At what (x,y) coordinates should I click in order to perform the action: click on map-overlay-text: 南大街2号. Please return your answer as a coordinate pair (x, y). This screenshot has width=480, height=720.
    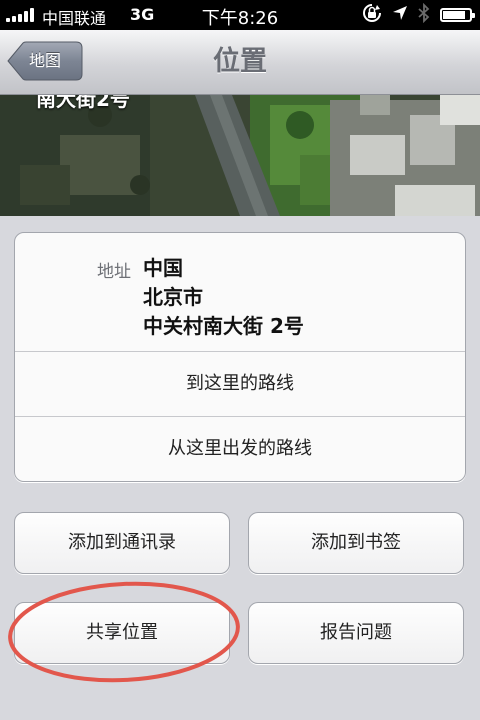
    Looking at the image, I should click on (83, 103).